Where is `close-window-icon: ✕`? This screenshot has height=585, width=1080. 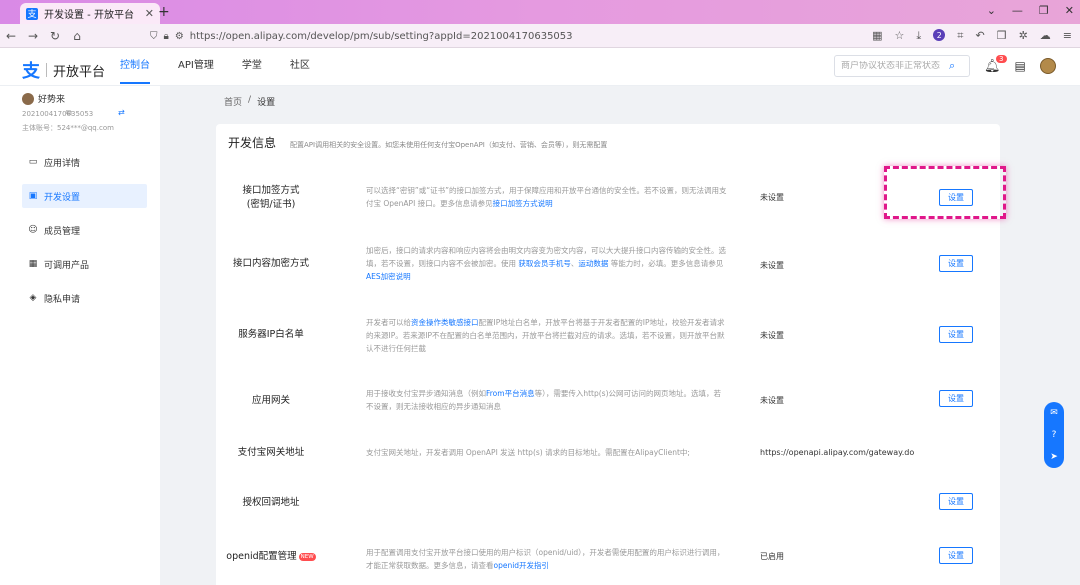 close-window-icon: ✕ is located at coordinates (1069, 10).